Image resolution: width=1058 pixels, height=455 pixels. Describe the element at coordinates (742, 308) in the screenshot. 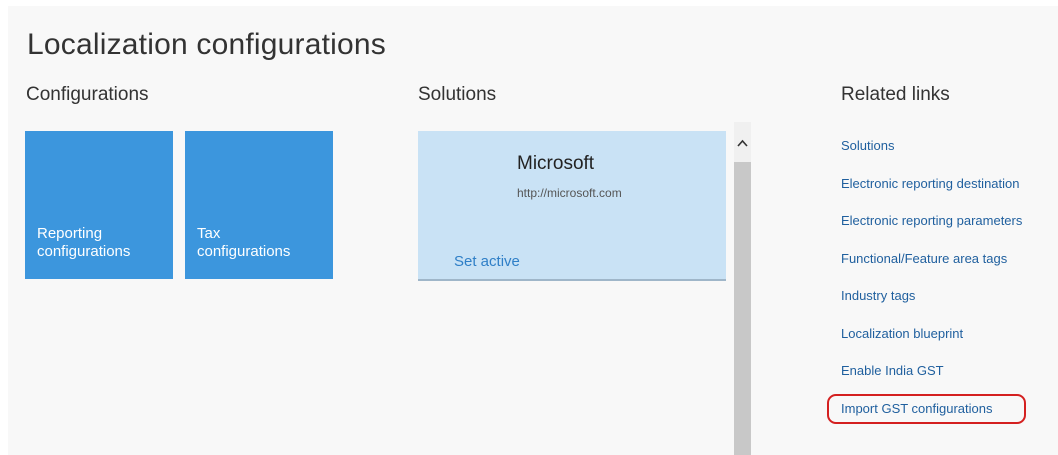

I see `scroll-thumb` at that location.